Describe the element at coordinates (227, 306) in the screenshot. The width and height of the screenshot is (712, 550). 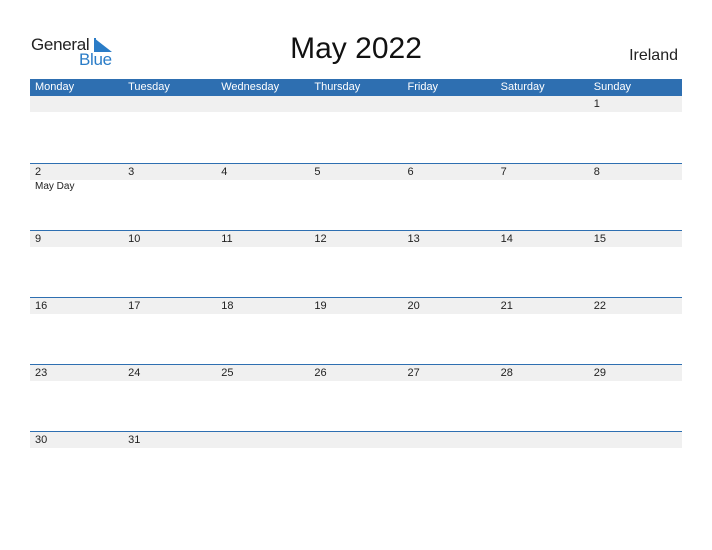
I see `day-number: 18` at that location.